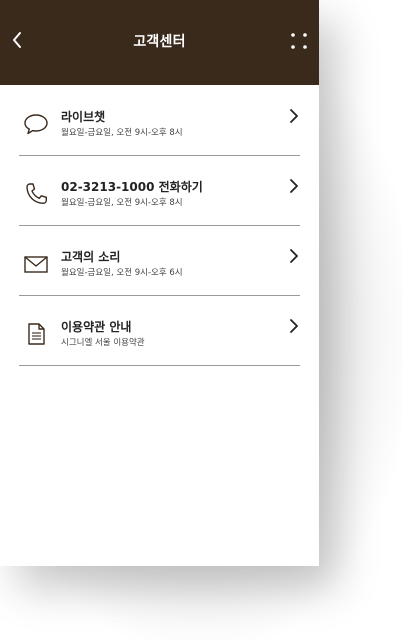 This screenshot has width=402, height=640. Describe the element at coordinates (122, 273) in the screenshot. I see `item-subtitle: 월요일-금요일, 오전 9시-오후 6시` at that location.